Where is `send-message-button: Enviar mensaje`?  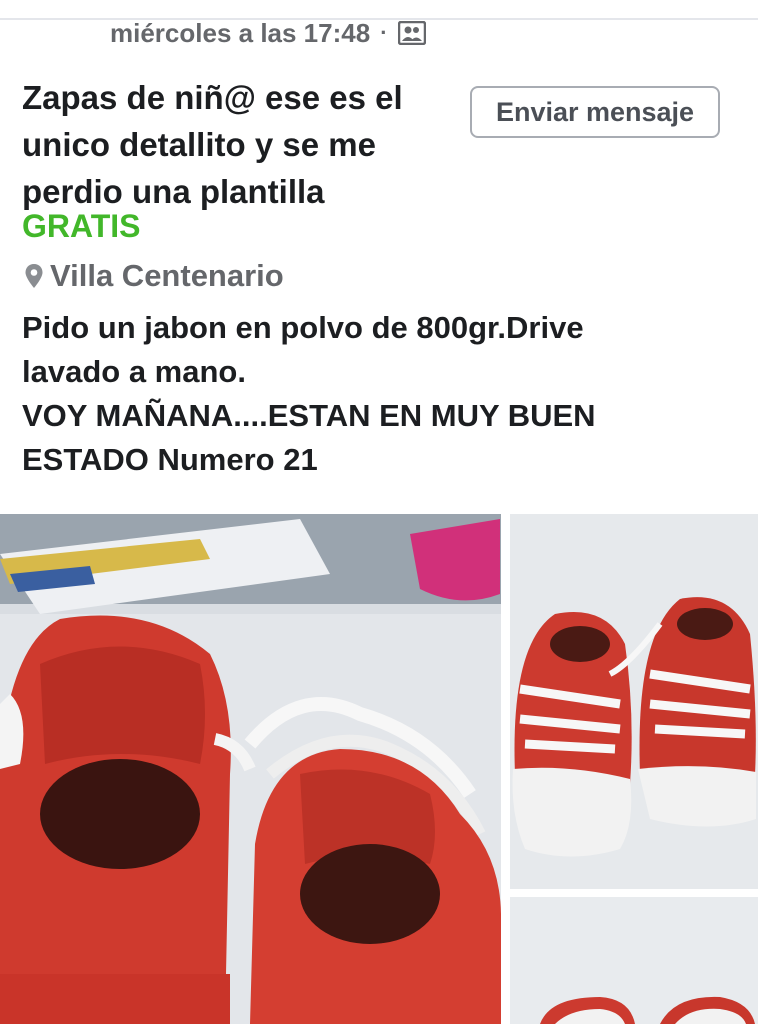 send-message-button: Enviar mensaje is located at coordinates (595, 112).